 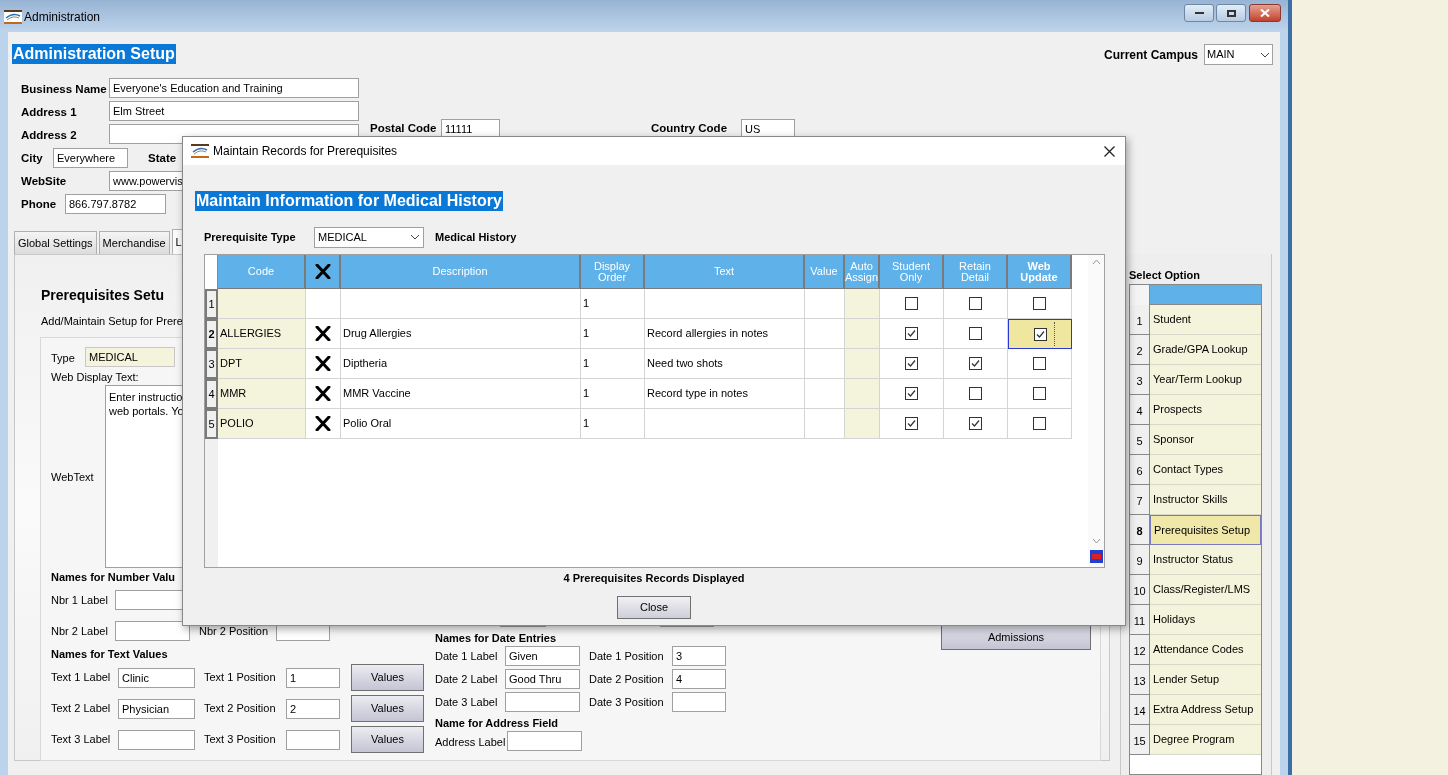 What do you see at coordinates (1040, 272) in the screenshot?
I see `column-header: Web Update` at bounding box center [1040, 272].